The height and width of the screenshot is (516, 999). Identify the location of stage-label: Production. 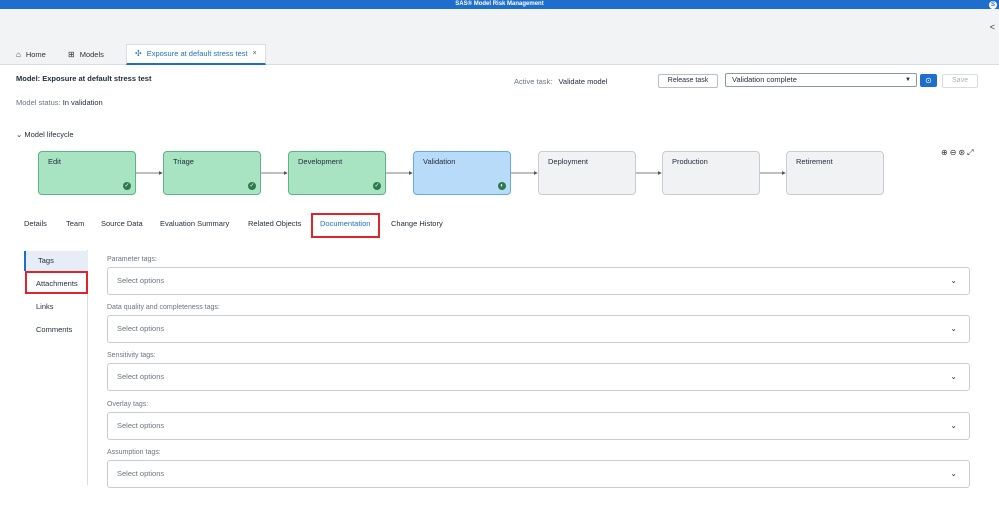
(690, 161).